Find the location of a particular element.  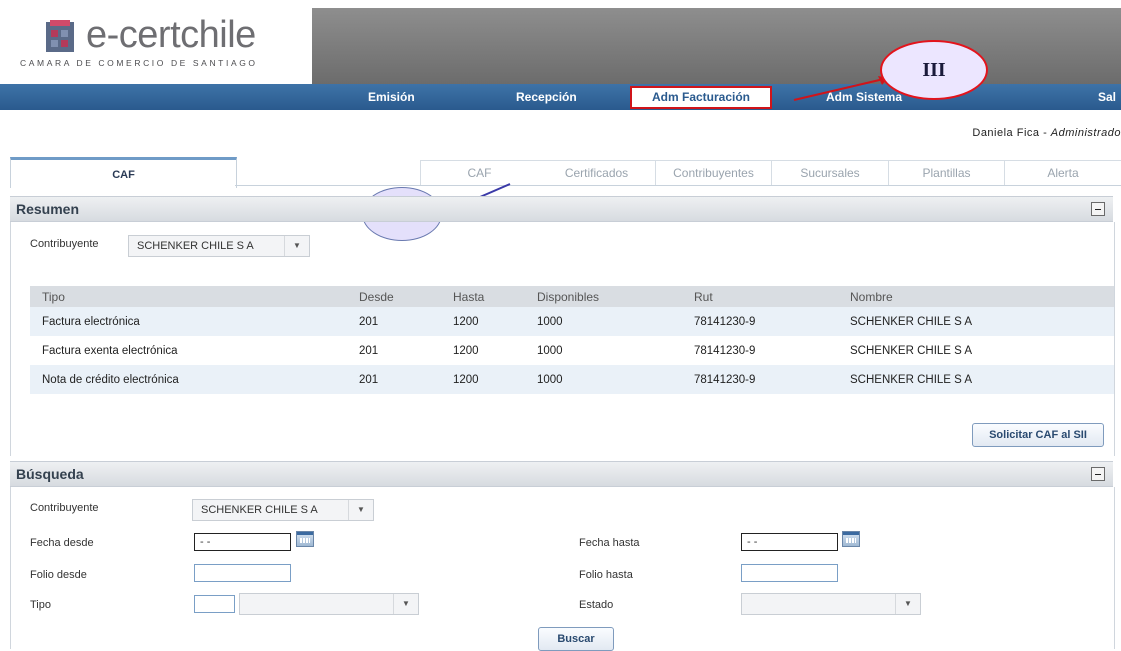

folio-desde-input is located at coordinates (242, 573).